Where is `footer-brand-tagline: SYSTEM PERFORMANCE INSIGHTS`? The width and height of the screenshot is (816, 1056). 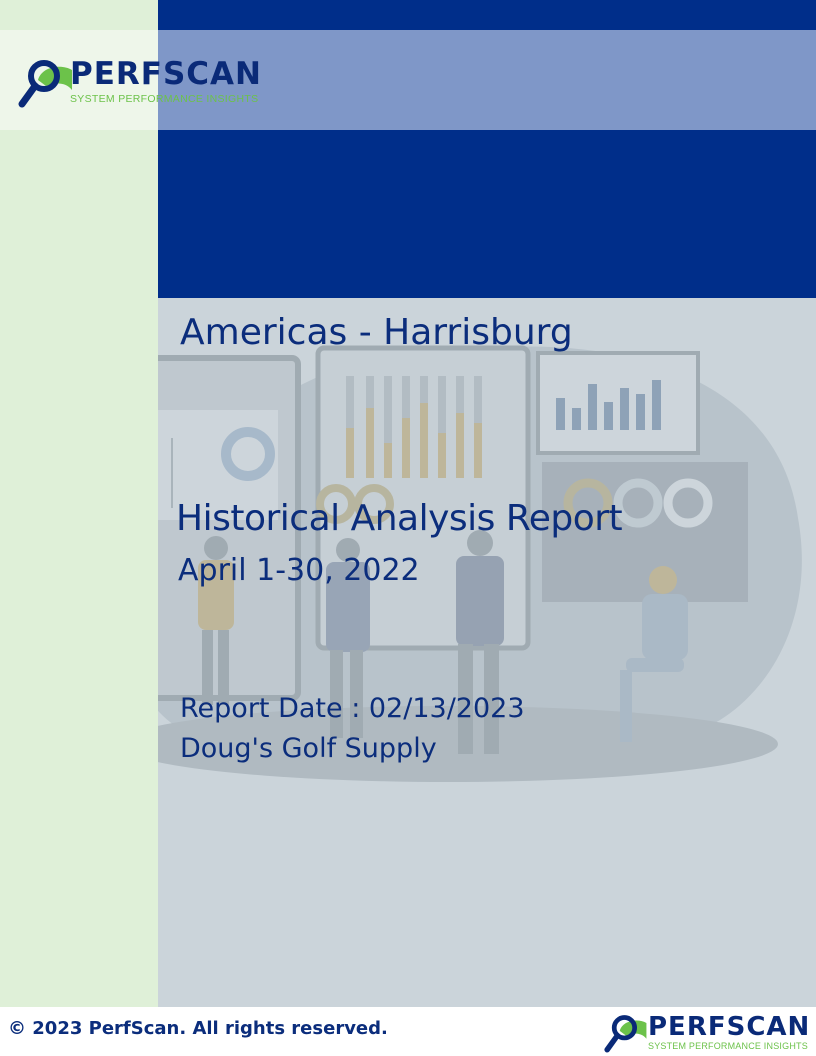 footer-brand-tagline: SYSTEM PERFORMANCE INSIGHTS is located at coordinates (728, 1046).